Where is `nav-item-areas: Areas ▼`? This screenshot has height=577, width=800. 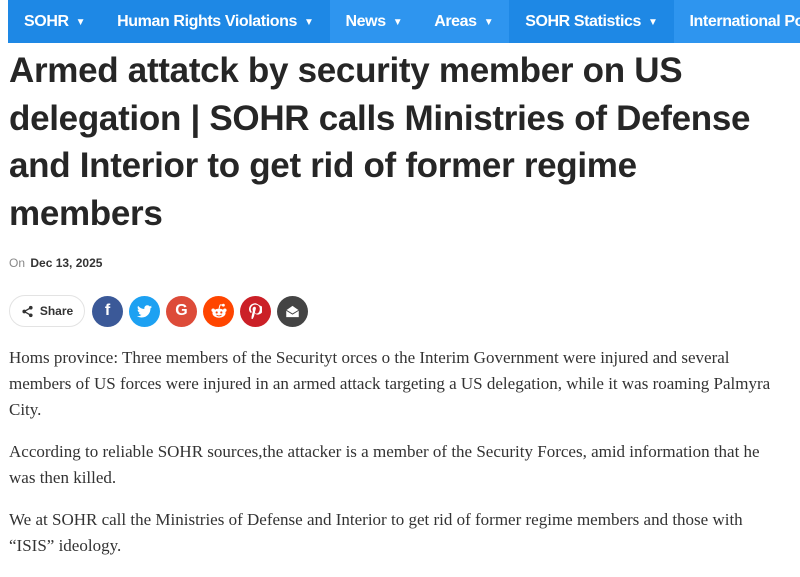 nav-item-areas: Areas ▼ is located at coordinates (464, 21).